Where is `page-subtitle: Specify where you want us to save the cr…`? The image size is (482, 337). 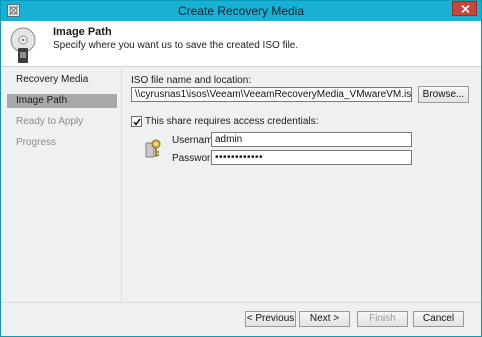 page-subtitle: Specify where you want us to save the cr… is located at coordinates (176, 45).